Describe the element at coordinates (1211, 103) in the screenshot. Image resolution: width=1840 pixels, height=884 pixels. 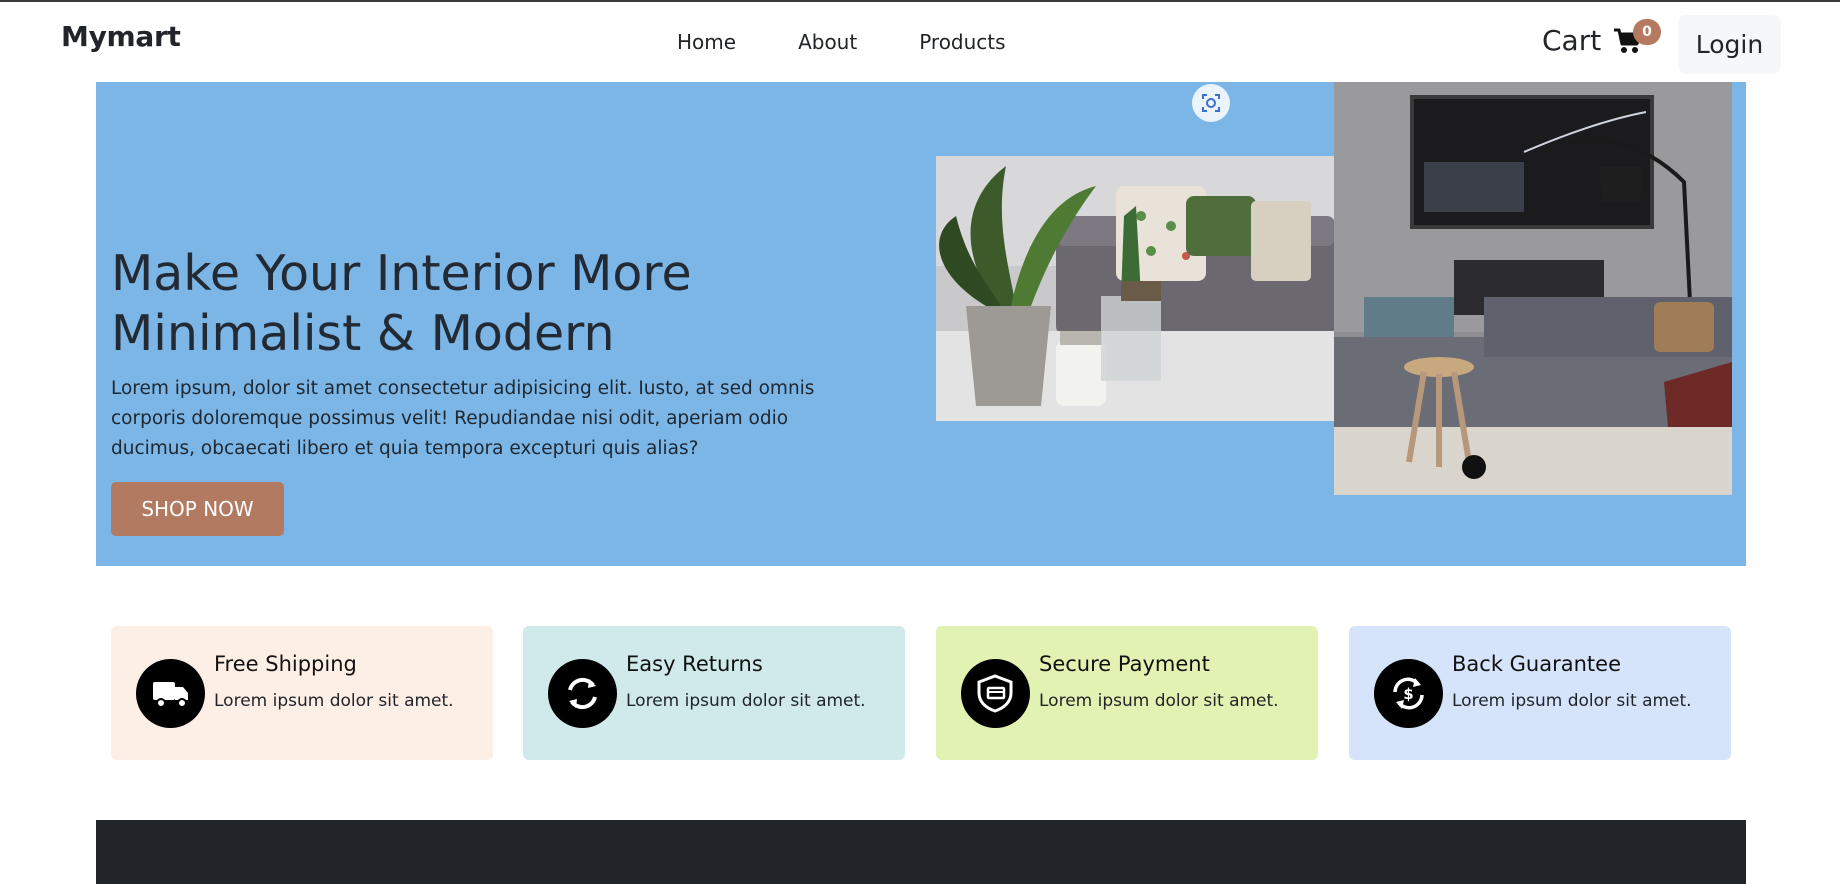
I see `visual-search-icon` at that location.